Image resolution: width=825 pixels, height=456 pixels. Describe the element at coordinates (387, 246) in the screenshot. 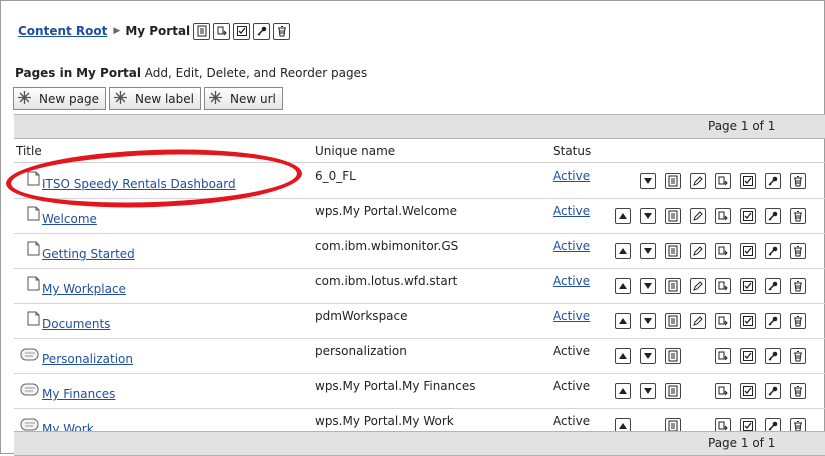

I see `unique-name: com.ibm.wbimonitor.GS` at that location.